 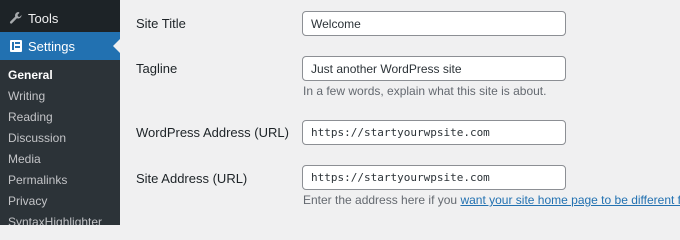 I want to click on wordpress-address-label: WordPress Address (URL), so click(x=212, y=132).